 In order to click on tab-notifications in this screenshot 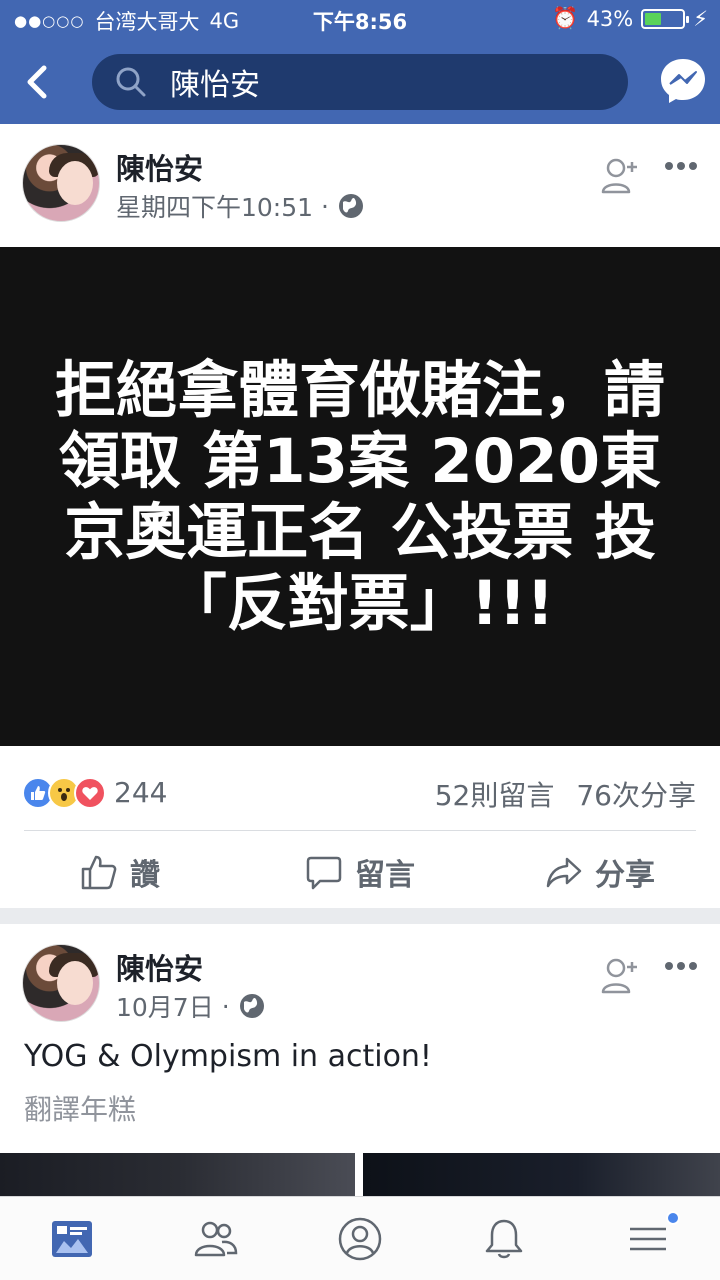, I will do `click(504, 1238)`.